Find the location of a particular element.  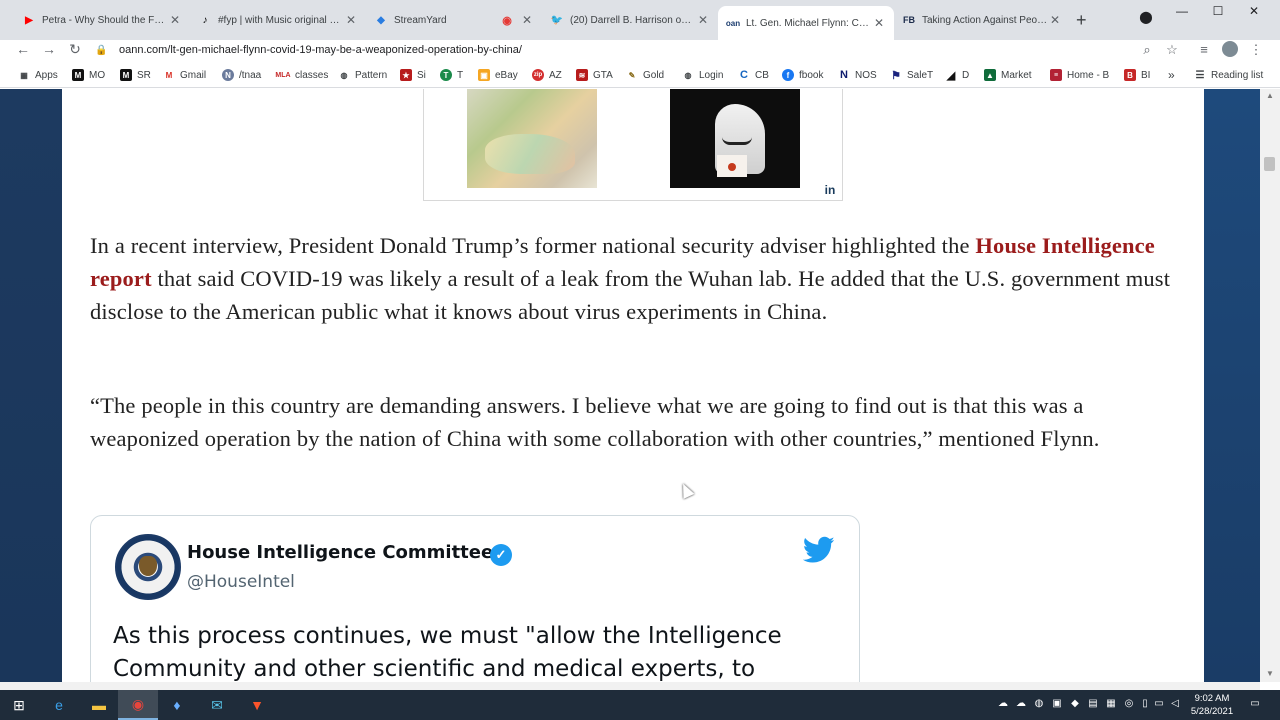

app-mail-icon: ✉ is located at coordinates (217, 705).